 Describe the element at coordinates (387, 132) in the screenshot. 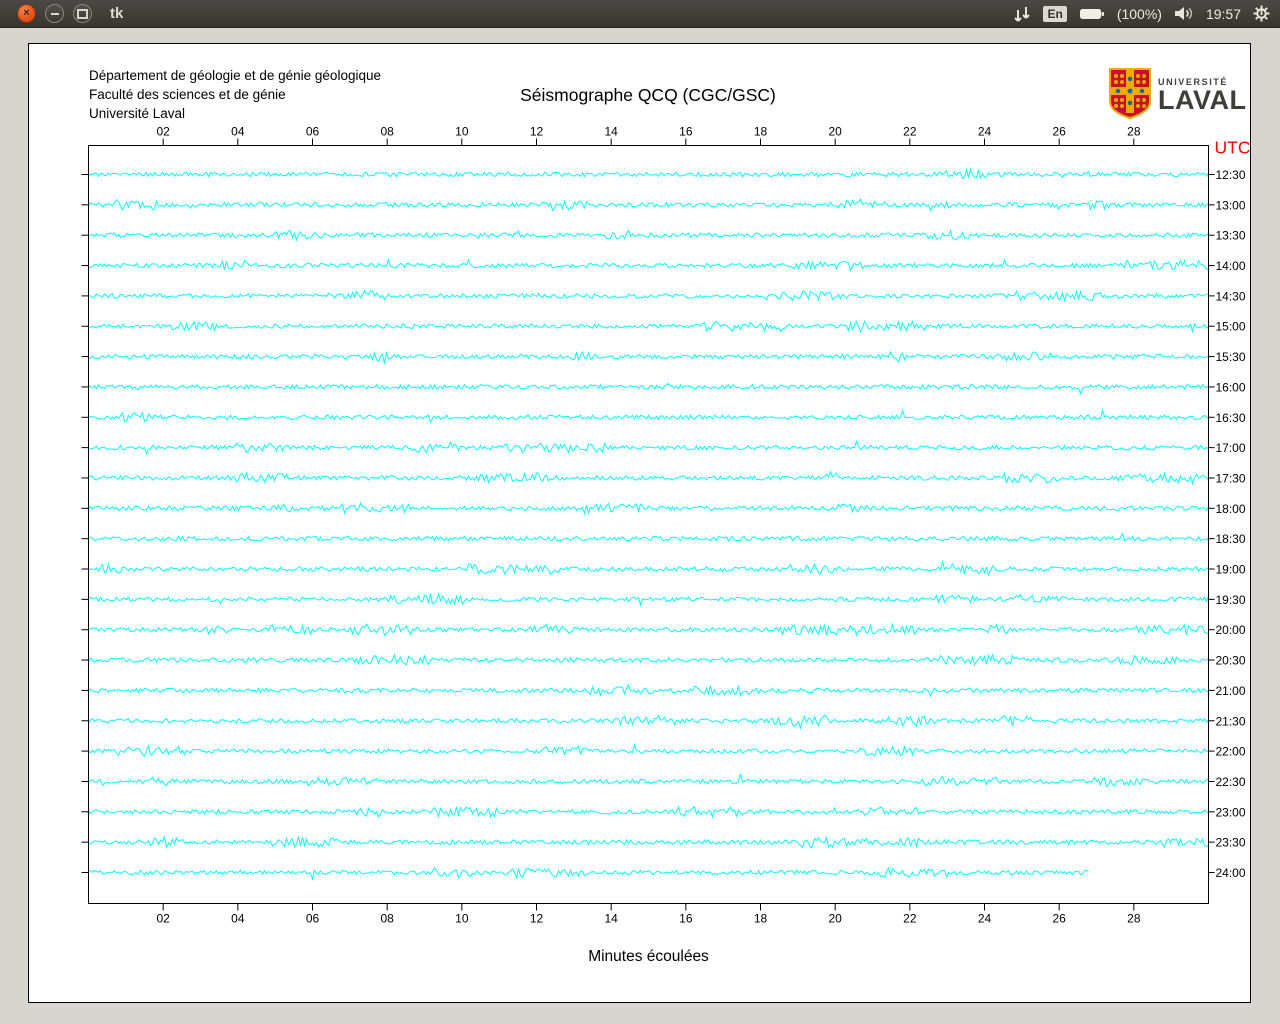

I see `x-tick-label-top: 08` at that location.